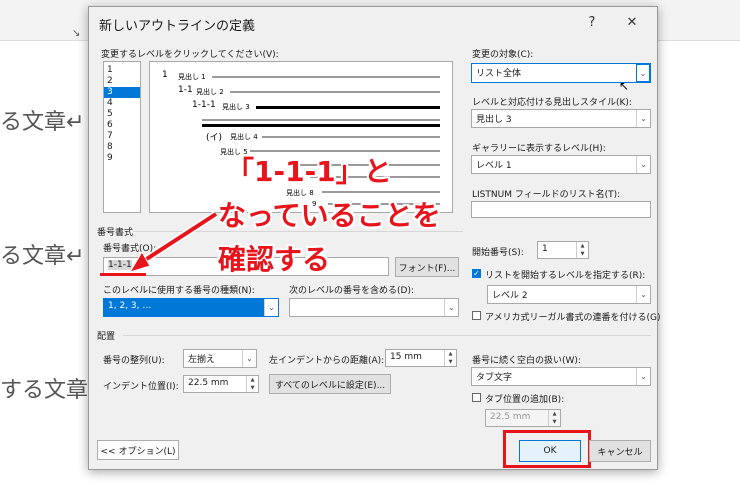 The height and width of the screenshot is (482, 740). Describe the element at coordinates (210, 92) in the screenshot. I see `preview-label: 見出し 2` at that location.